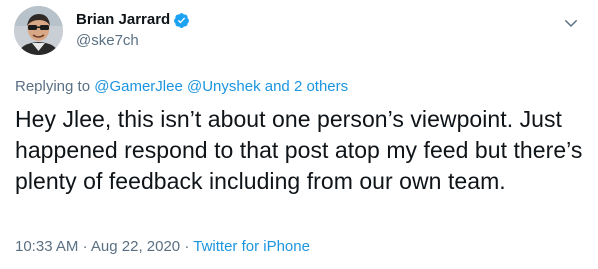 Image resolution: width=598 pixels, height=269 pixels. What do you see at coordinates (133, 41) in the screenshot?
I see `author-handle: @ske7ch` at bounding box center [133, 41].